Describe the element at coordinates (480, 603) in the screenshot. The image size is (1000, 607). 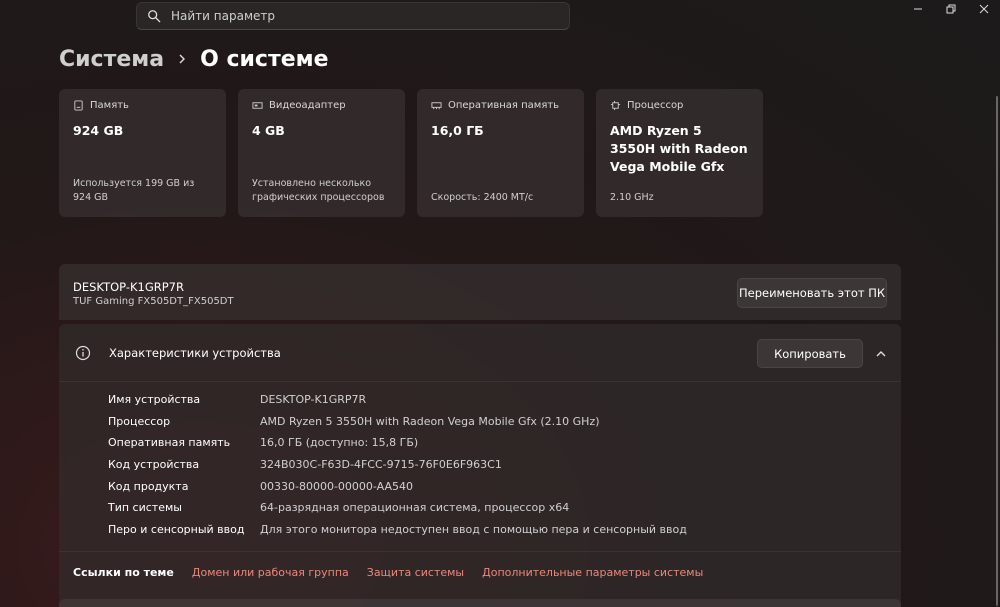
I see `next-panel-edge` at that location.